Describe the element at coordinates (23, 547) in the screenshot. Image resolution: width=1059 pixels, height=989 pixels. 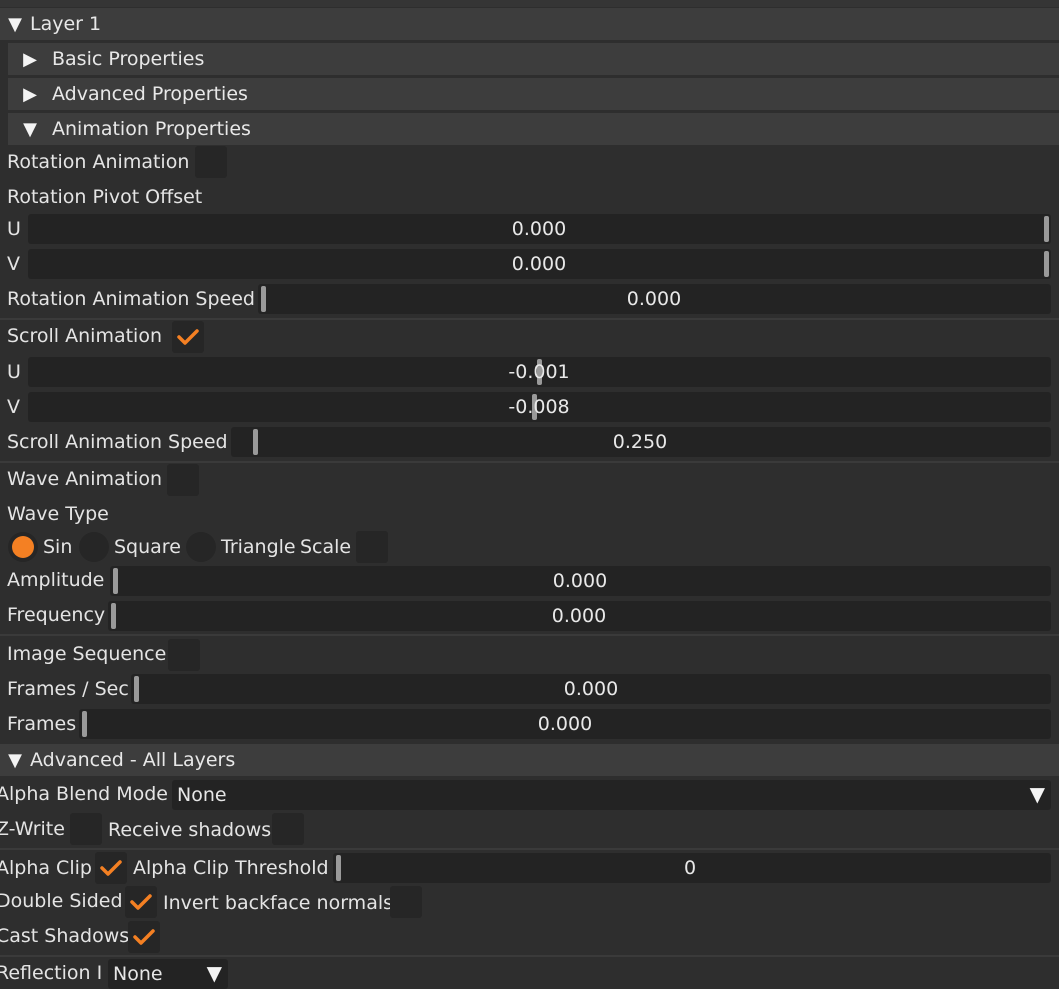
I see `wave-sin-radio` at that location.